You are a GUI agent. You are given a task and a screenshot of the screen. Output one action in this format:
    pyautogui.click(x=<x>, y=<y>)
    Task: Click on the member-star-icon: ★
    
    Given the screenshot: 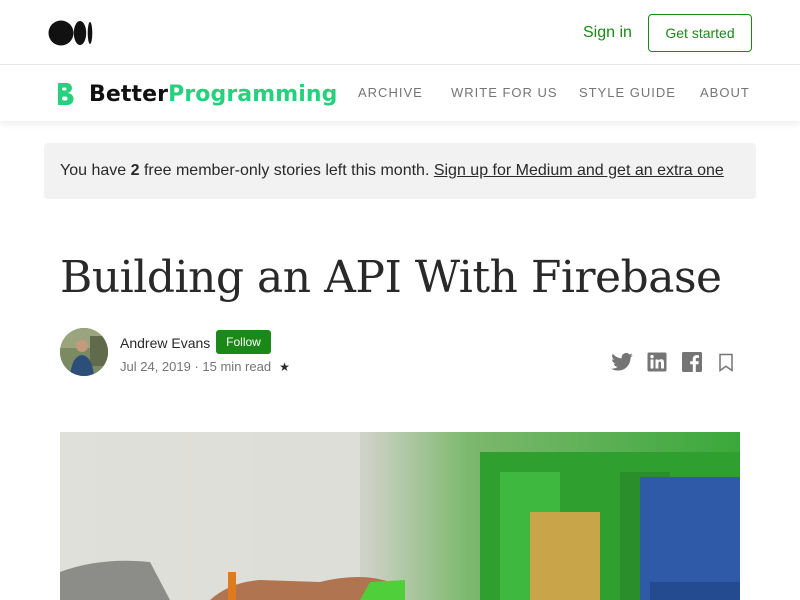 What is the action you would take?
    pyautogui.click(x=284, y=367)
    